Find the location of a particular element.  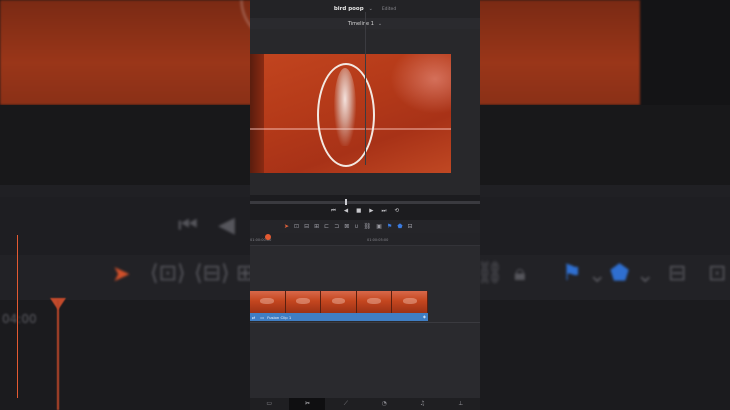

cut-icon: ✂ is located at coordinates (307, 404).